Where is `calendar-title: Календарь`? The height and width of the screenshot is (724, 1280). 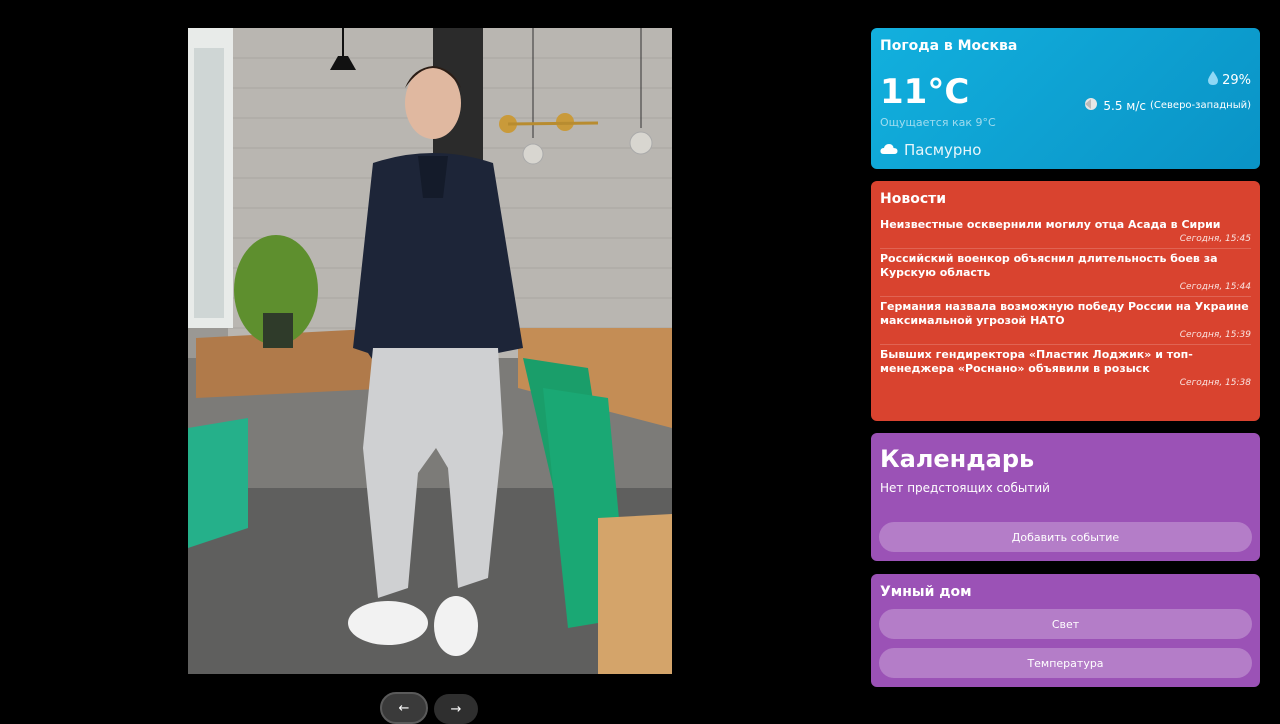 calendar-title: Календарь is located at coordinates (957, 459).